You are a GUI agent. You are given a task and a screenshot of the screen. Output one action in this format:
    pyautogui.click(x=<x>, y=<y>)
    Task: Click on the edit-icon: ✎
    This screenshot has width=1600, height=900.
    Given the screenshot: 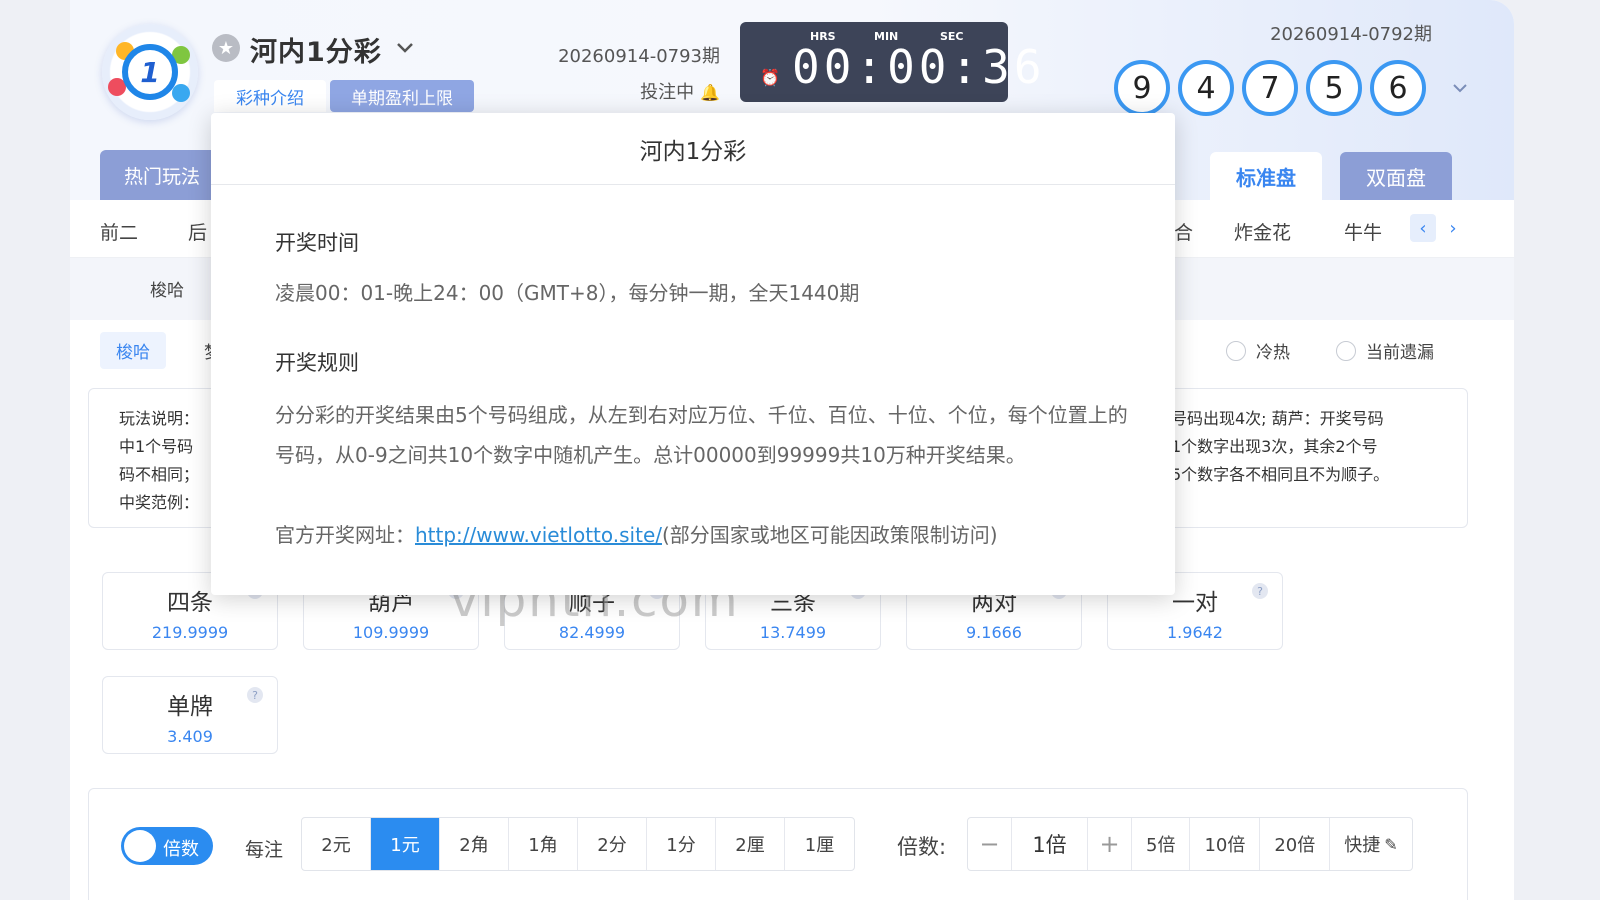 What is the action you would take?
    pyautogui.click(x=1391, y=844)
    